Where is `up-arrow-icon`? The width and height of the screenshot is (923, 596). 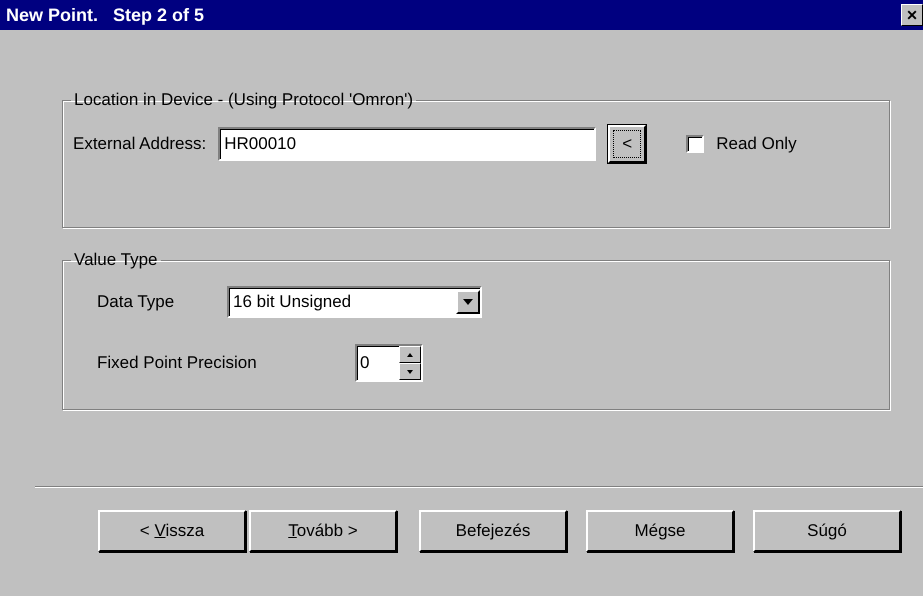
up-arrow-icon is located at coordinates (410, 354).